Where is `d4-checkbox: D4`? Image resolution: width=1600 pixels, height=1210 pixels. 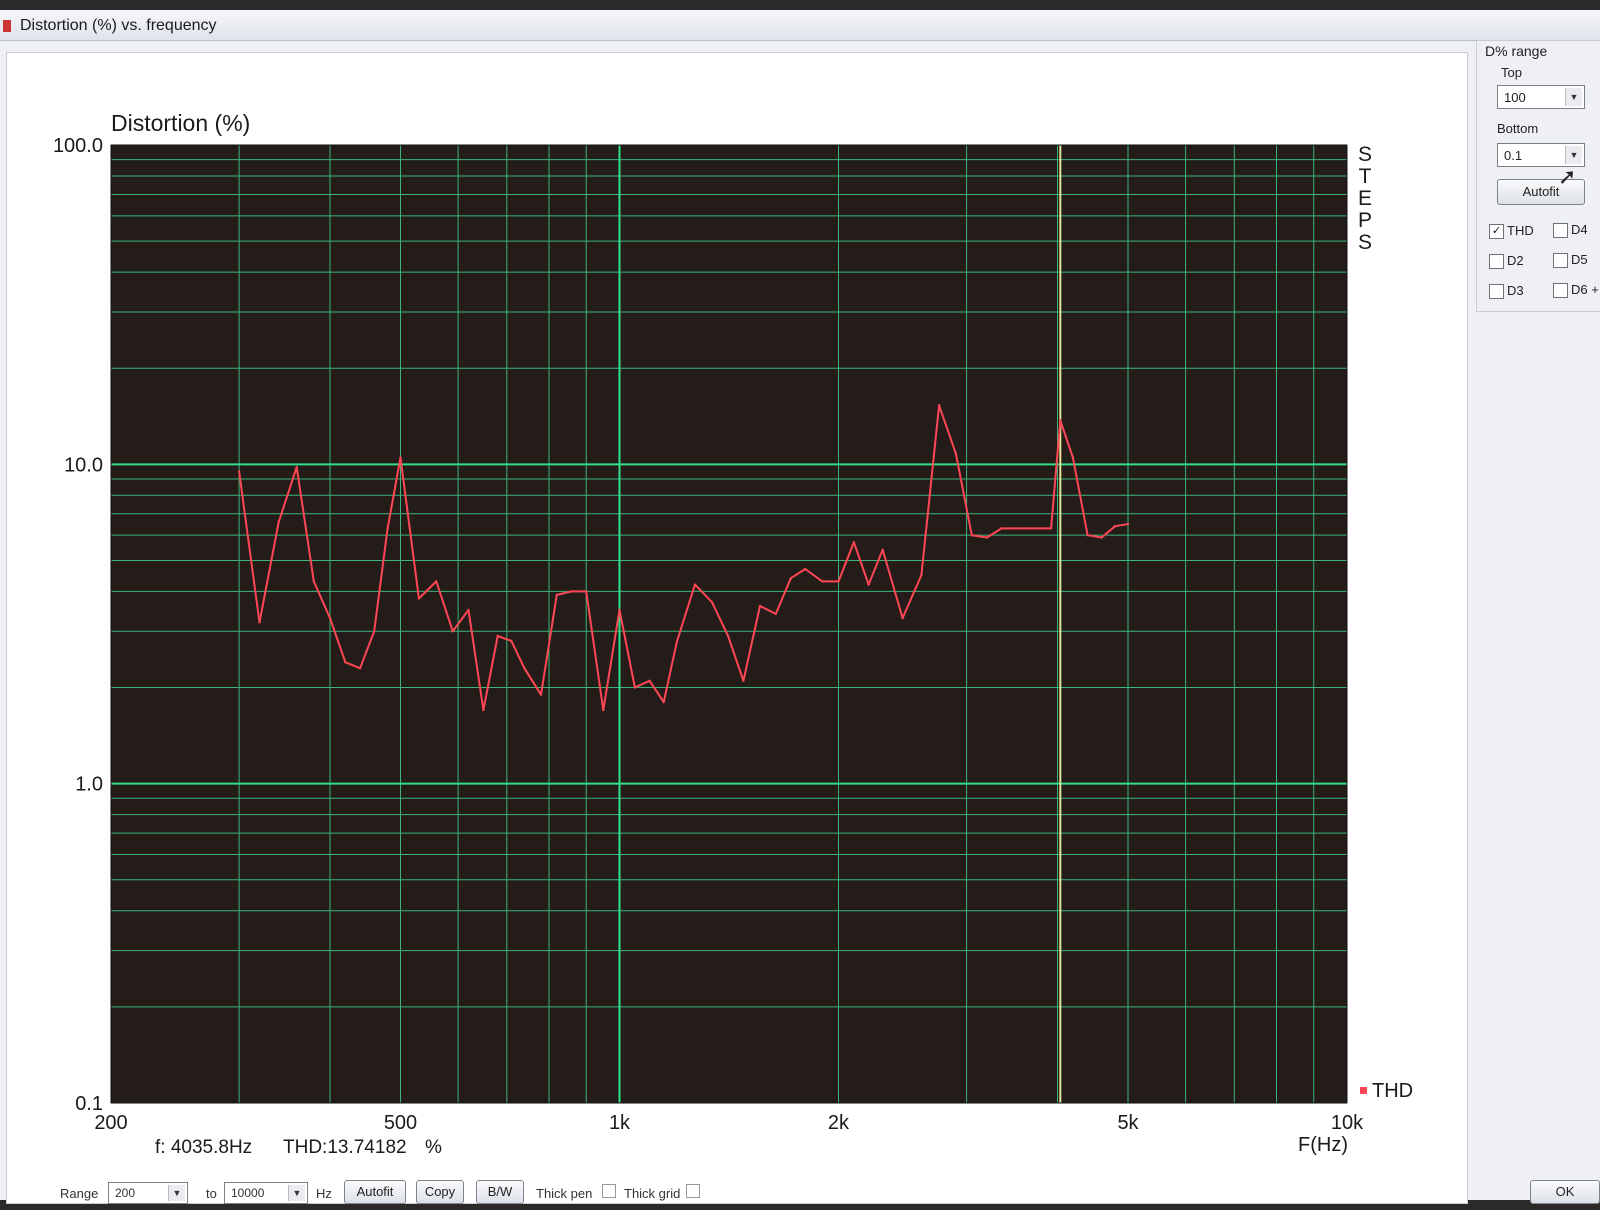 d4-checkbox: D4 is located at coordinates (1570, 230).